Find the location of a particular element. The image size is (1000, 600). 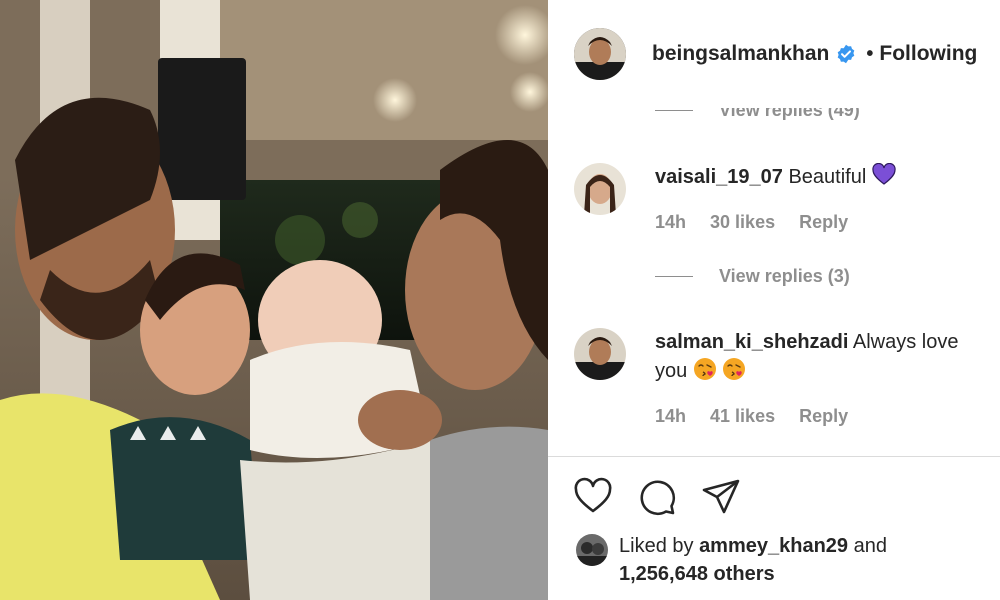

share-button is located at coordinates (721, 497).